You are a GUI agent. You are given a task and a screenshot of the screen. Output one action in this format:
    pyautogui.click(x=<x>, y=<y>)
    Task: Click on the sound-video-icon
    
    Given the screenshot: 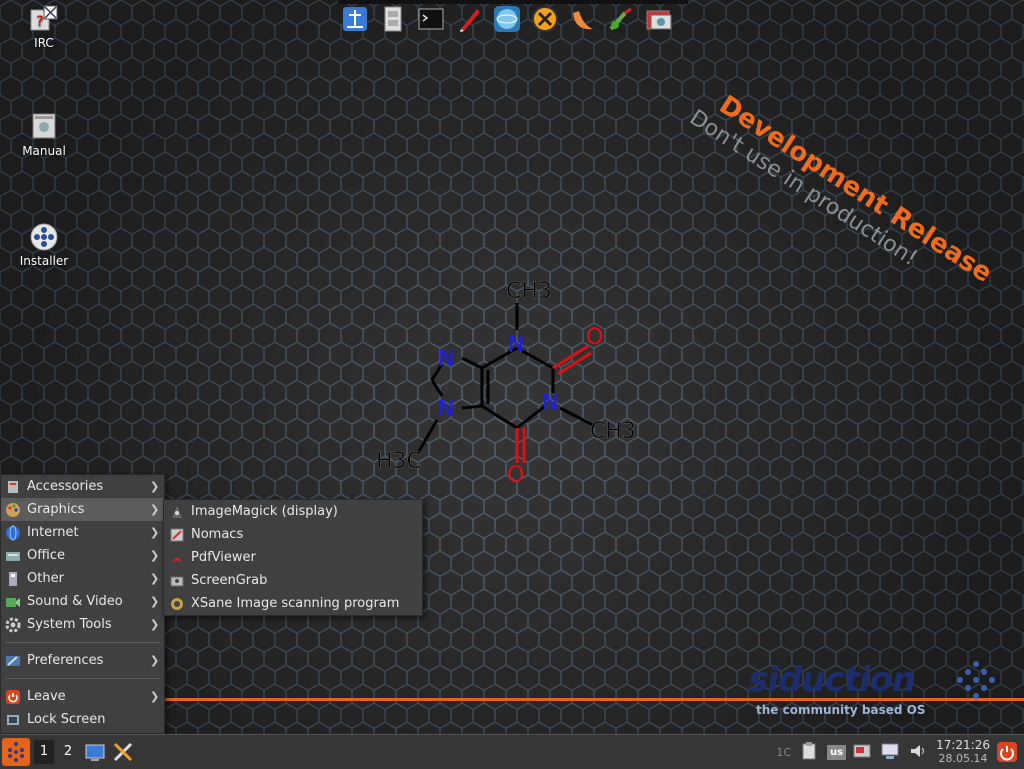 What is the action you would take?
    pyautogui.click(x=13, y=602)
    